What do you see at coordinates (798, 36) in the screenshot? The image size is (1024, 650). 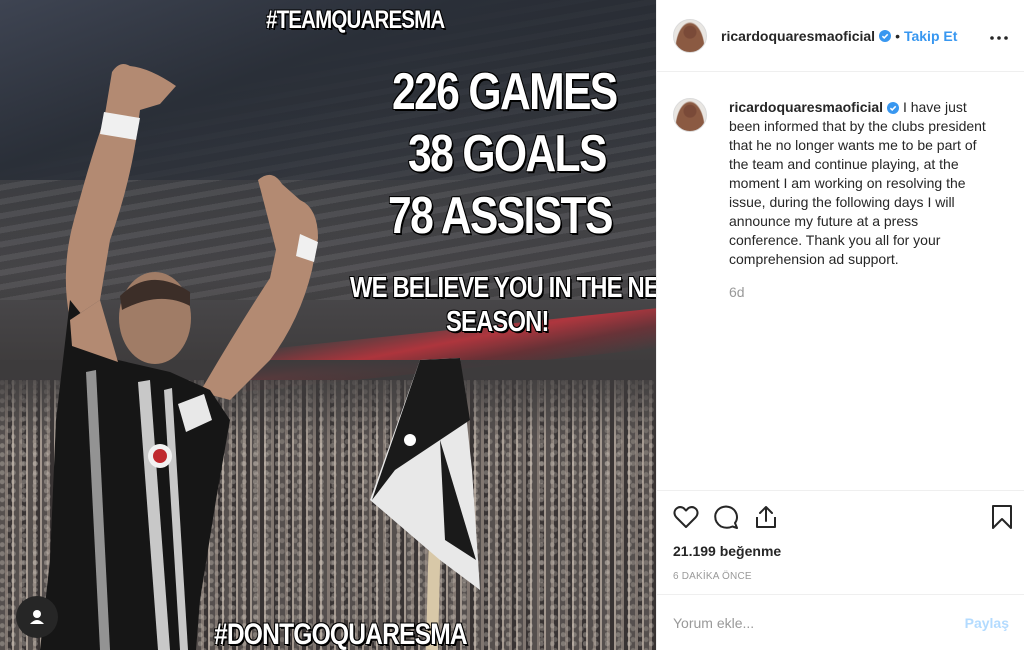 I see `header-username: ricardoquaresmaoficial` at bounding box center [798, 36].